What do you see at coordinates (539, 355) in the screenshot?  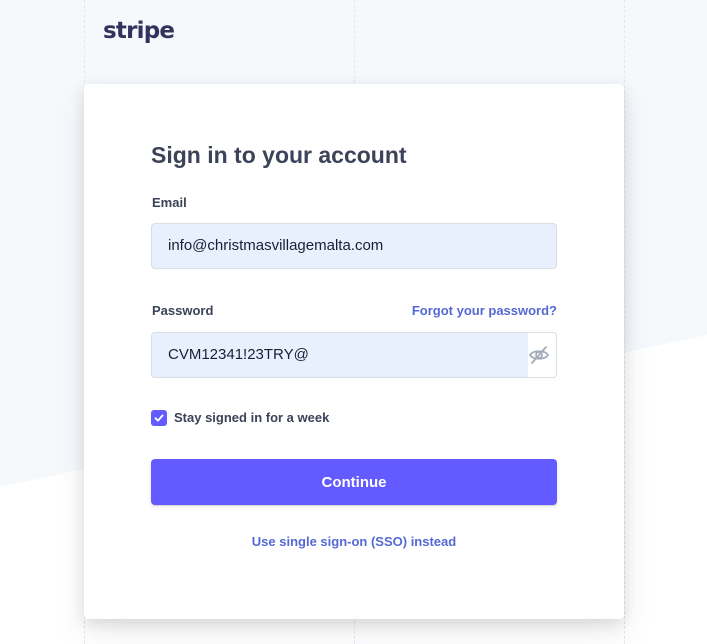 I see `eye-slash-icon` at bounding box center [539, 355].